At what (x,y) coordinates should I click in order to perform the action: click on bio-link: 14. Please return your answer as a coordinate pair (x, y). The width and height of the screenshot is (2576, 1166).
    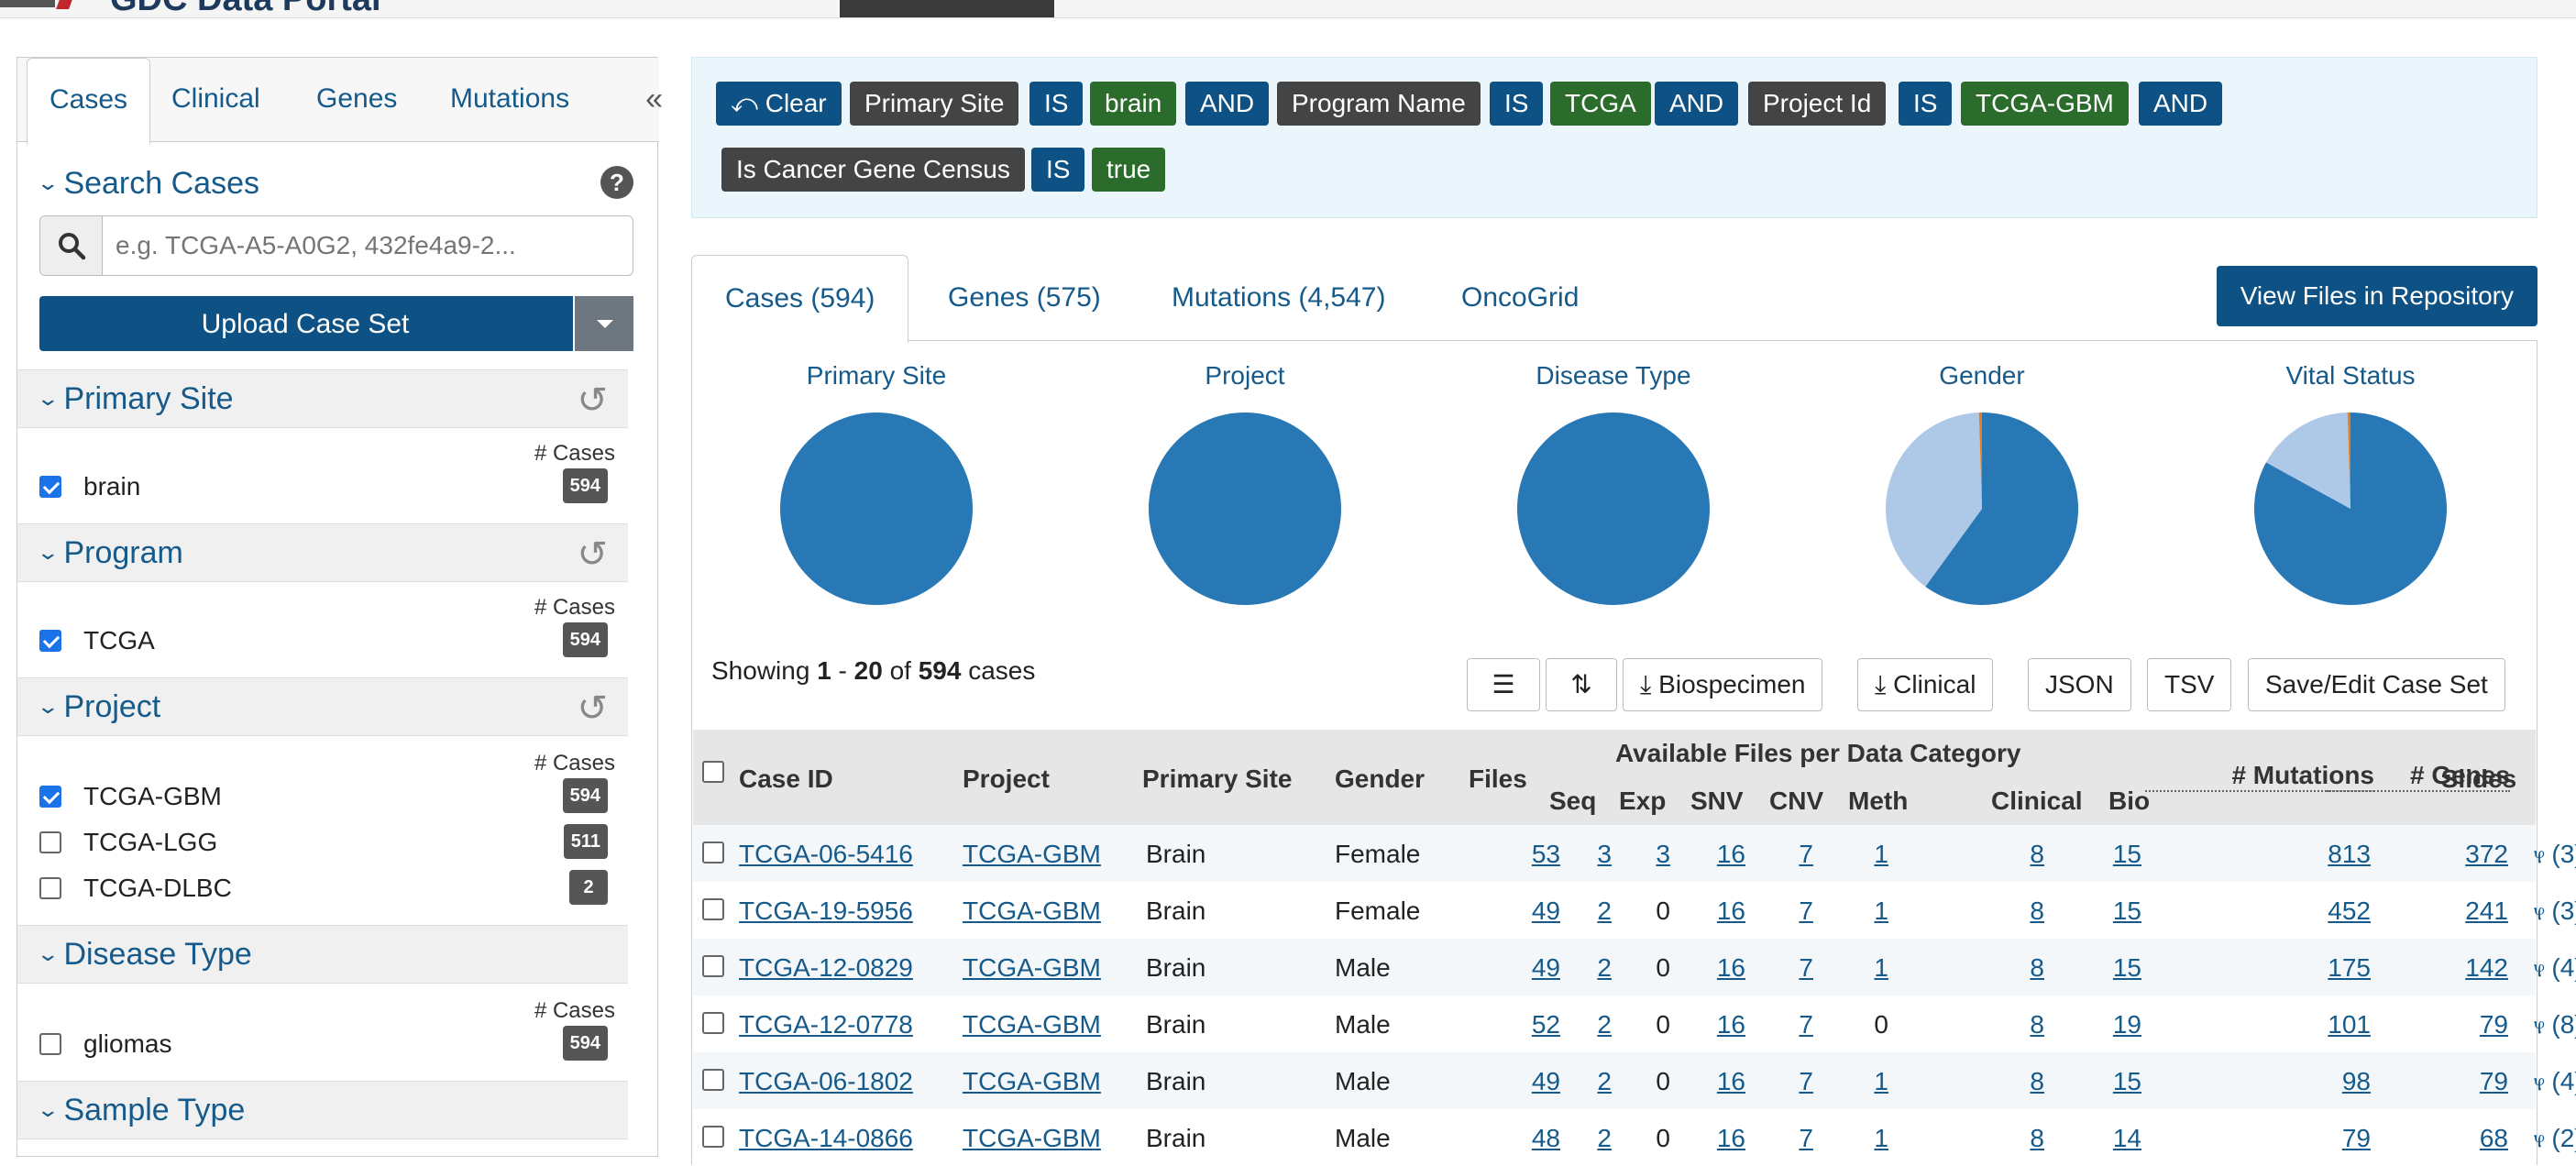
    Looking at the image, I should click on (2115, 1138).